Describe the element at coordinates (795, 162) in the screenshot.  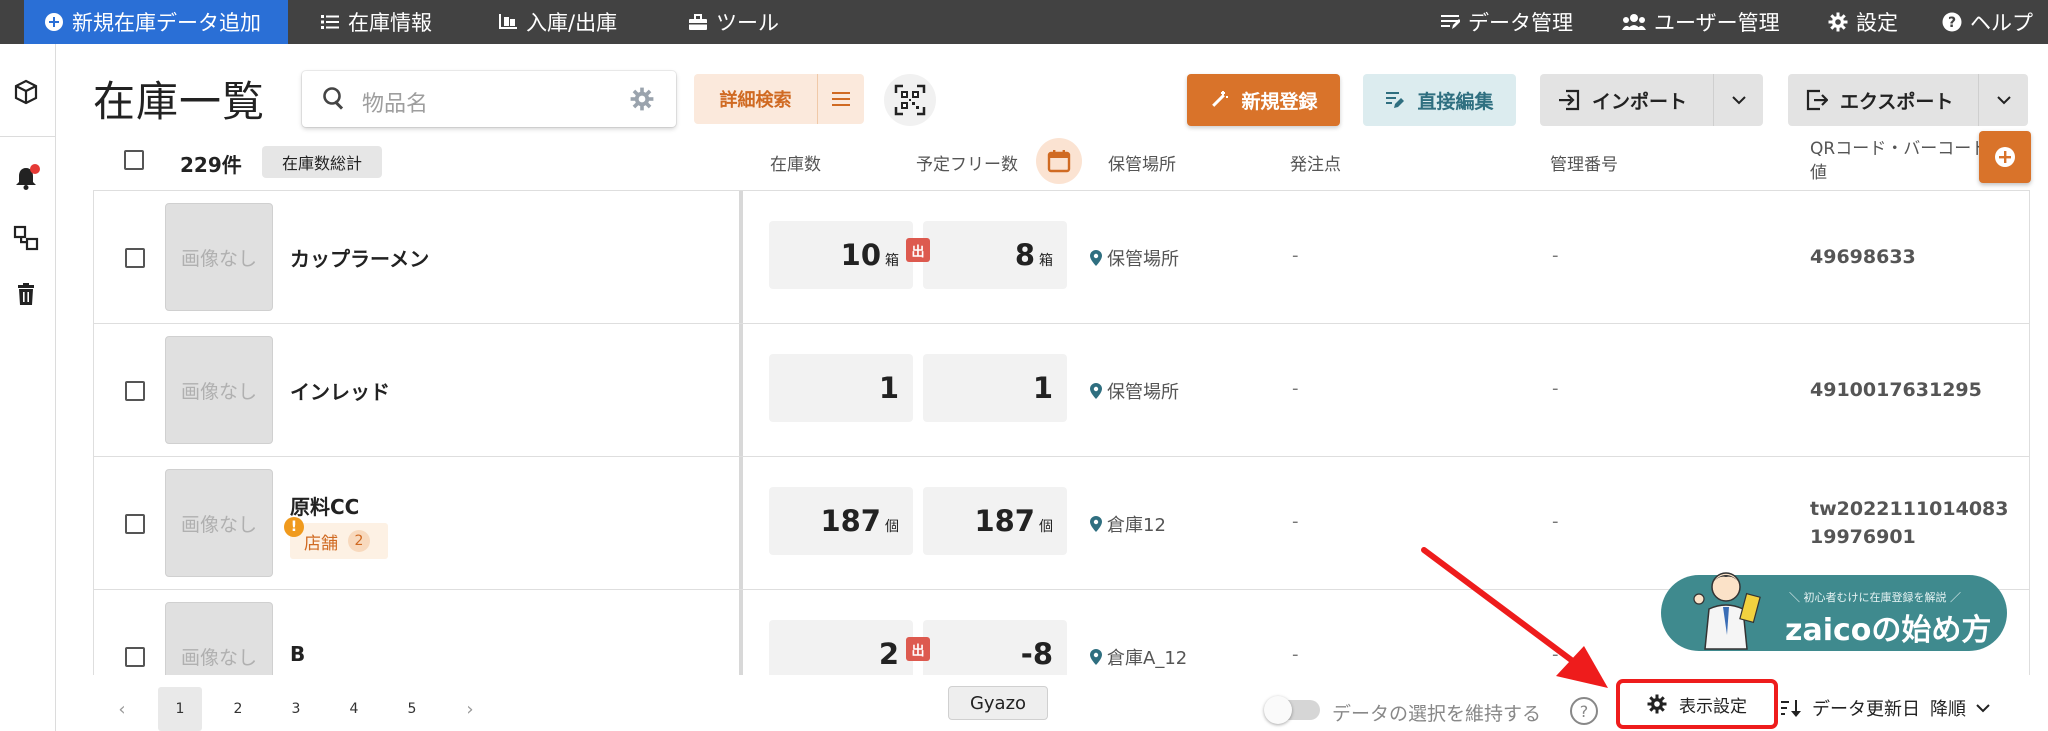
I see `col-header-qty: 在庫数` at that location.